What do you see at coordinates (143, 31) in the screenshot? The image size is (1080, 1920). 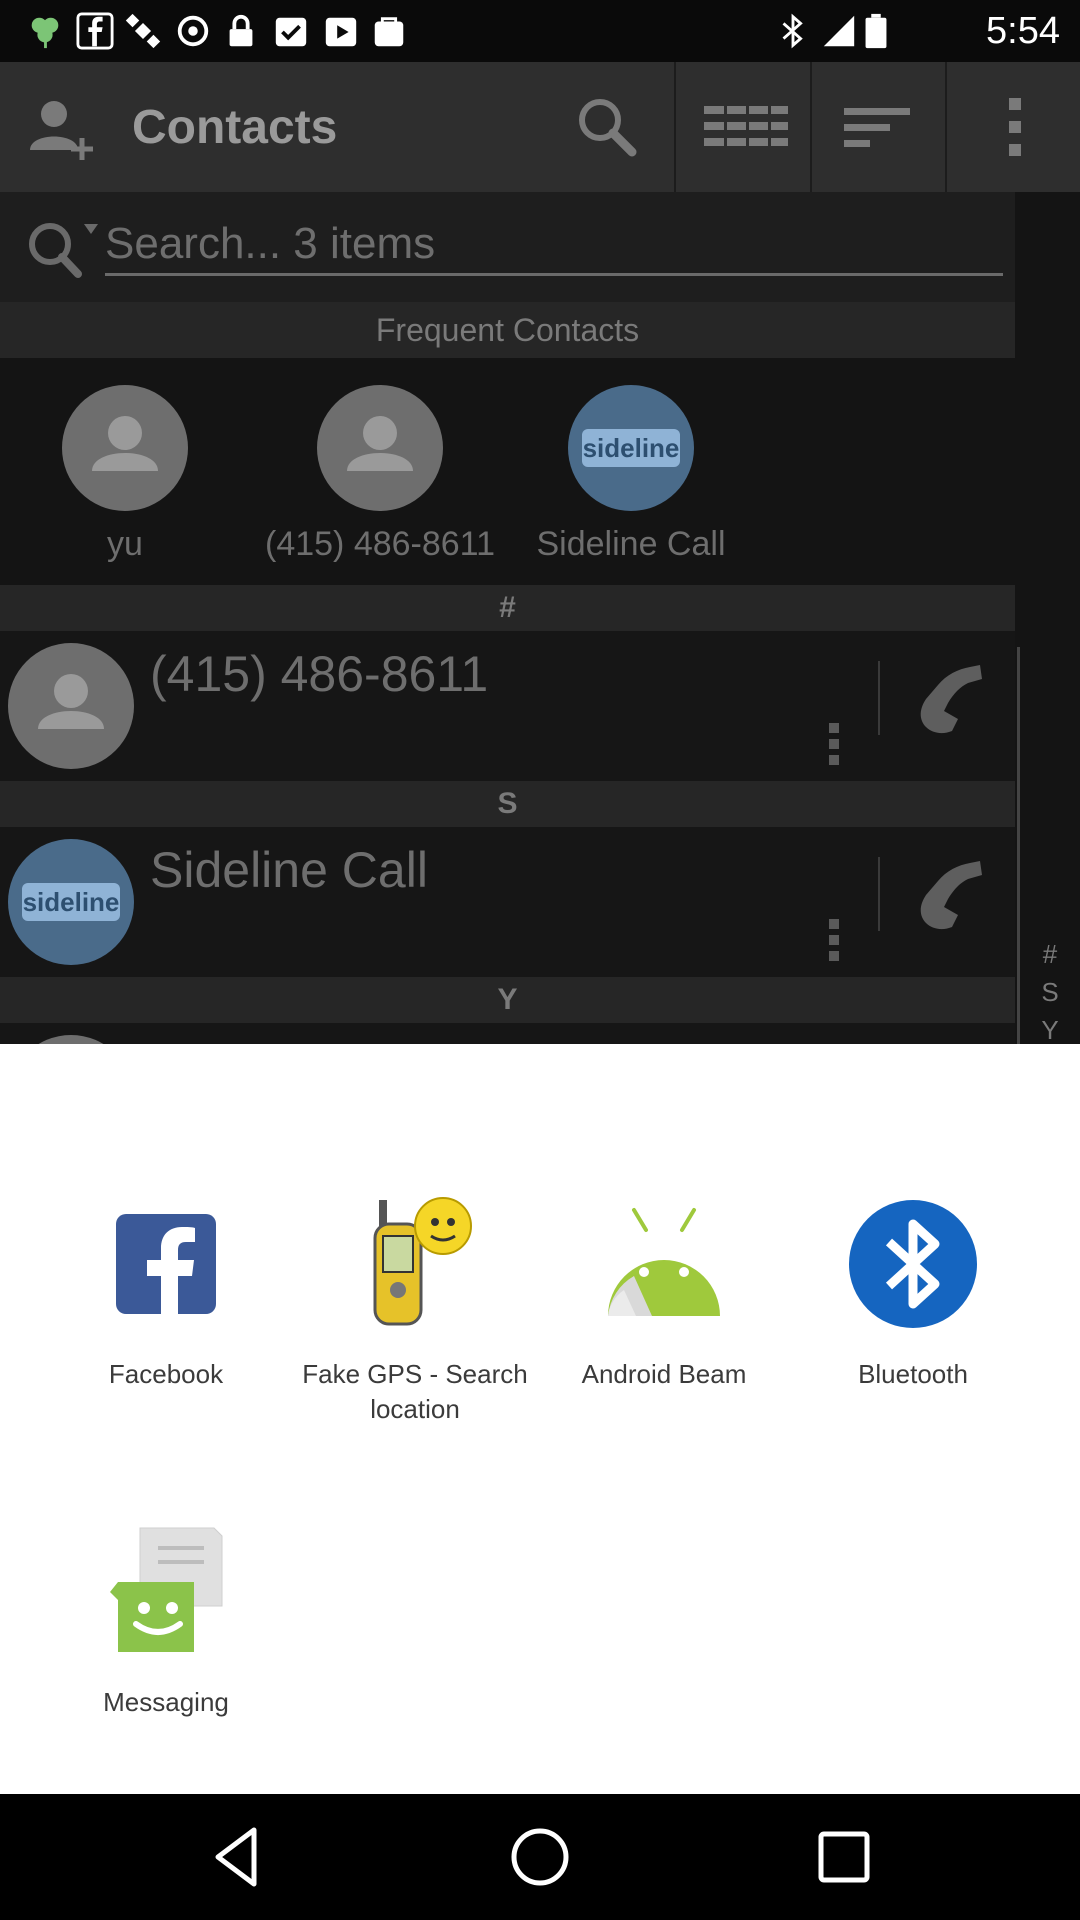 I see `satellite-icon` at bounding box center [143, 31].